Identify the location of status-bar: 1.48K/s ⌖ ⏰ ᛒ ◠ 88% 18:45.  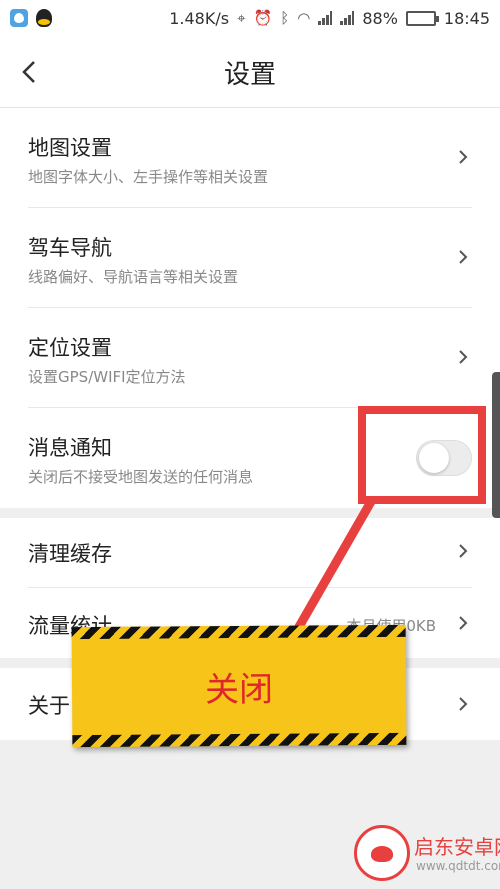
(250, 18).